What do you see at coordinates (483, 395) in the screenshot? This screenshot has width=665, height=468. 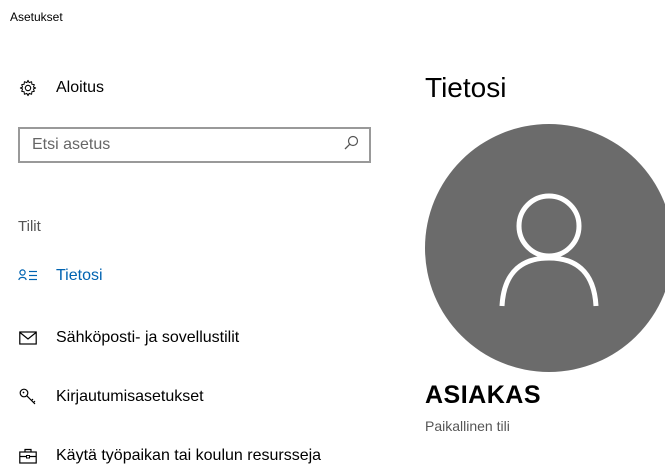 I see `user-name: ASIAKAS` at bounding box center [483, 395].